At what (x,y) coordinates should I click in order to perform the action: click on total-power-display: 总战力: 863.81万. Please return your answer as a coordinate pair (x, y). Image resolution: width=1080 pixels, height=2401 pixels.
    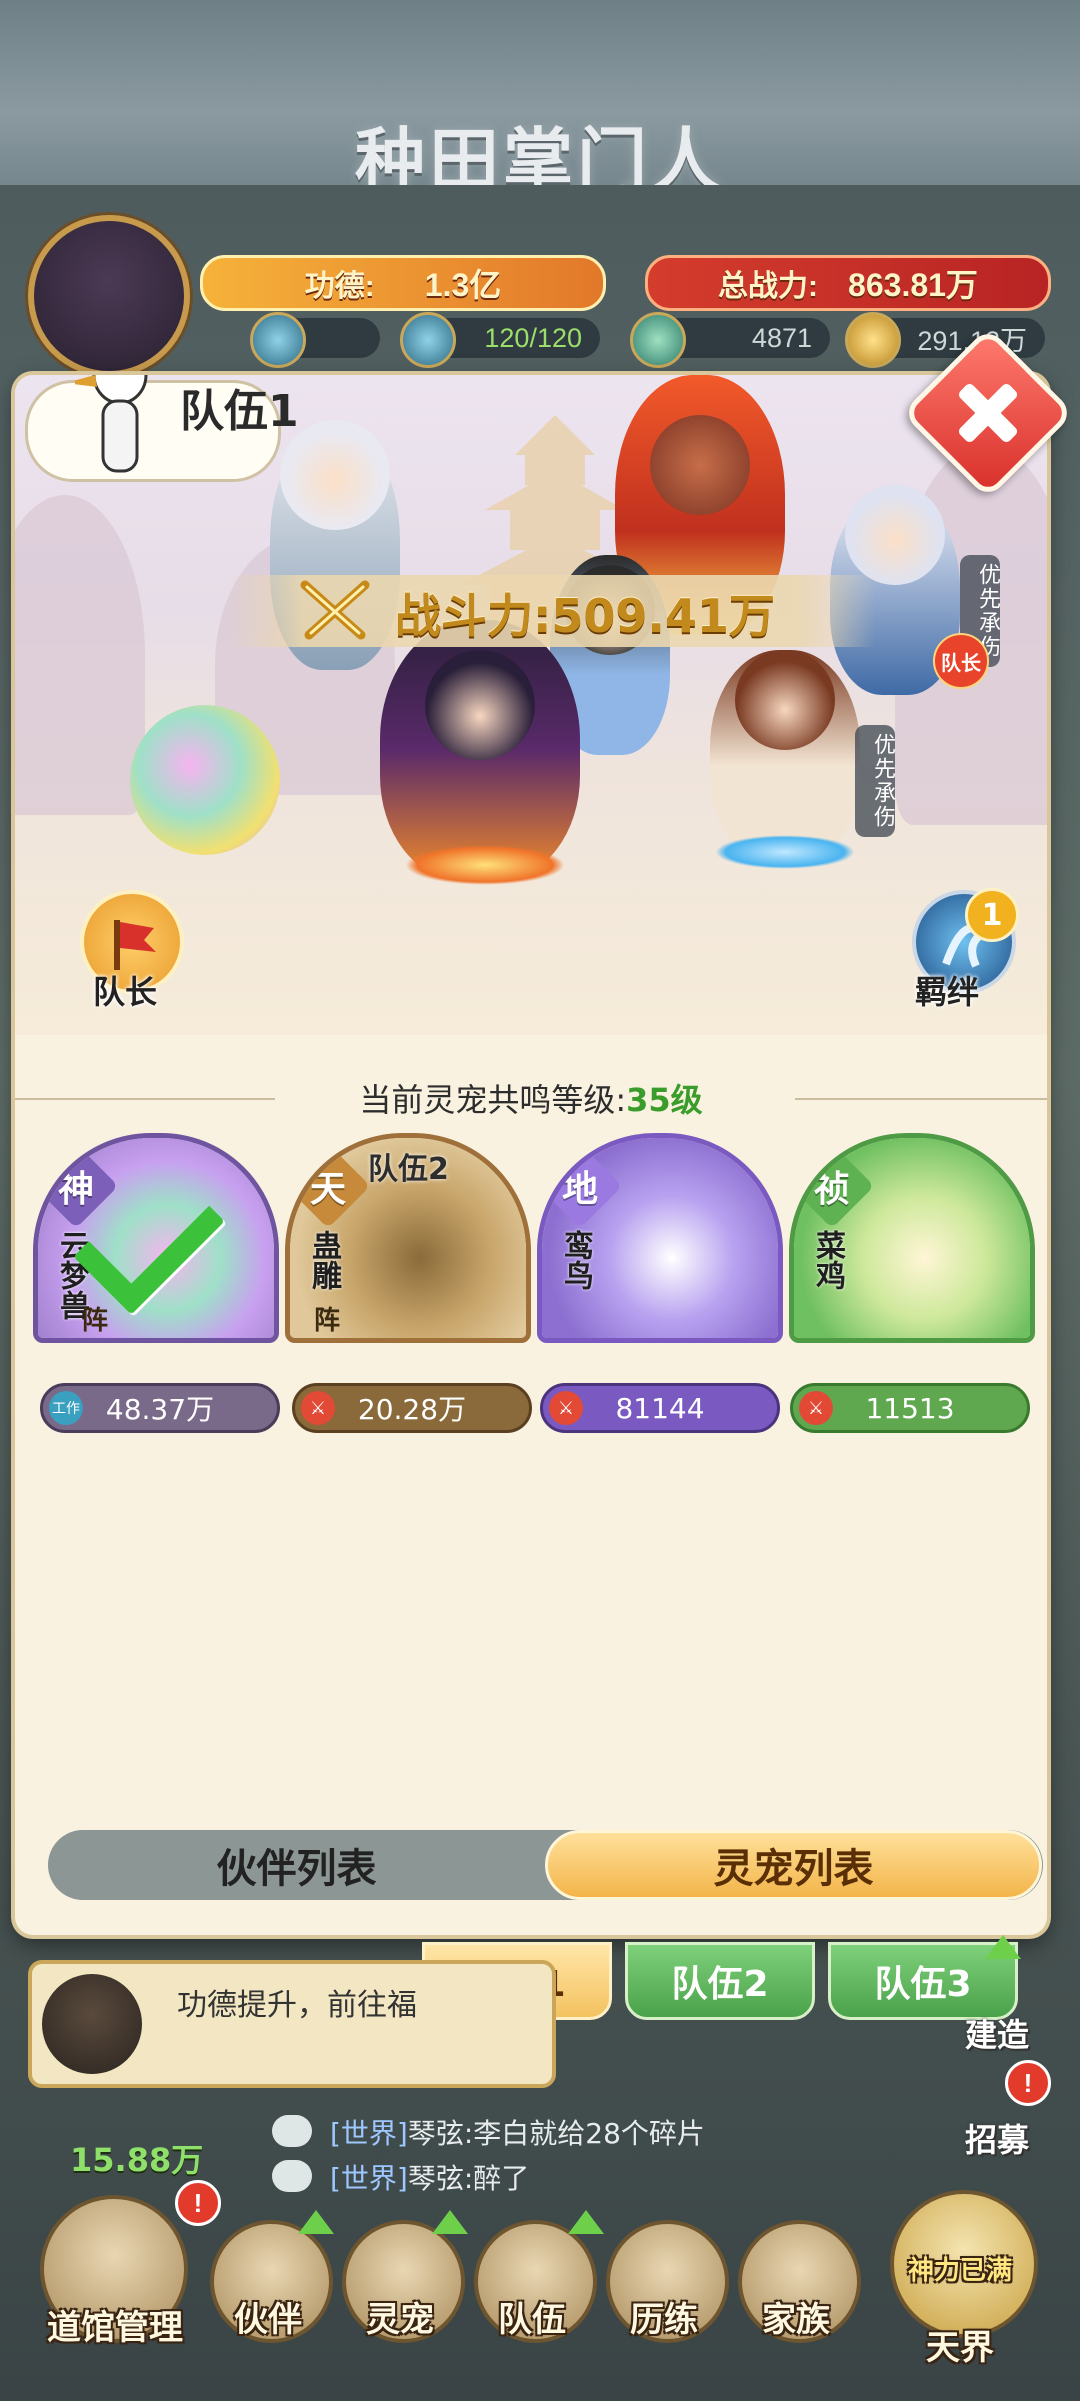
    Looking at the image, I should click on (848, 283).